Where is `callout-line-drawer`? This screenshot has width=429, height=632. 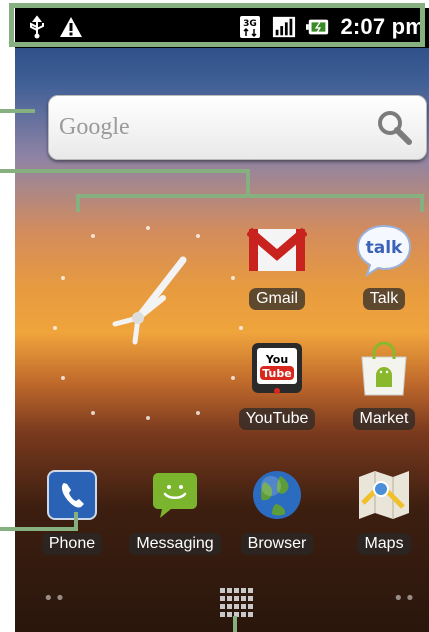 callout-line-drawer is located at coordinates (235, 624).